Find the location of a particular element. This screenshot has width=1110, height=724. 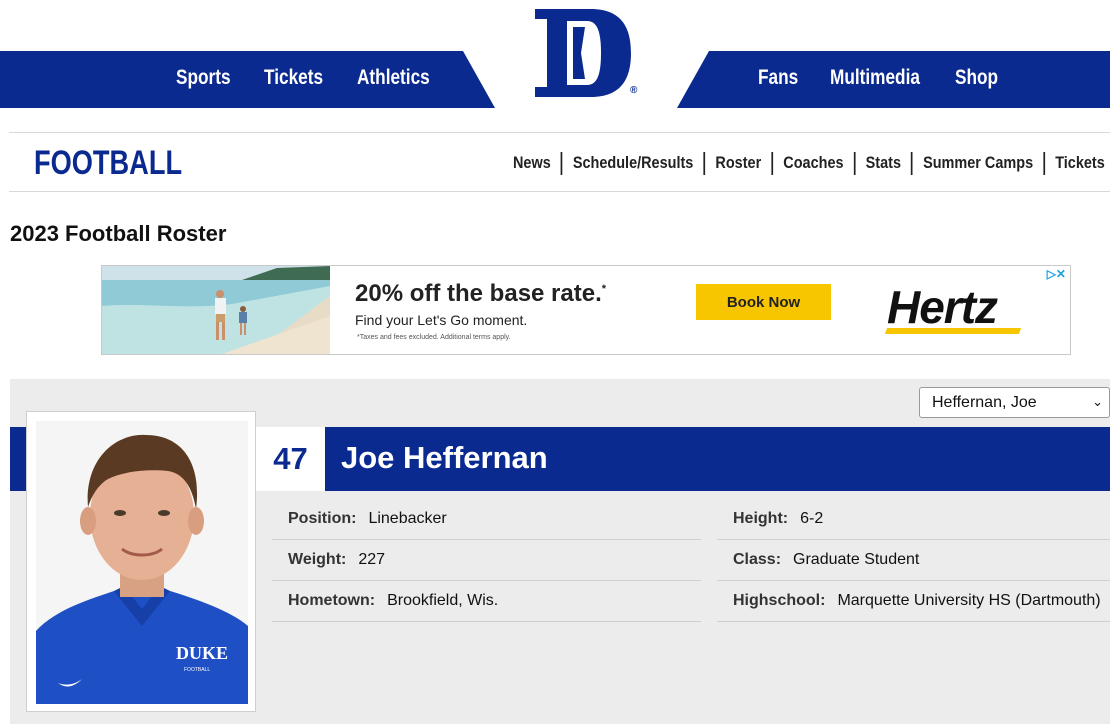

stat-height: Height: 6-2 is located at coordinates (913, 519).